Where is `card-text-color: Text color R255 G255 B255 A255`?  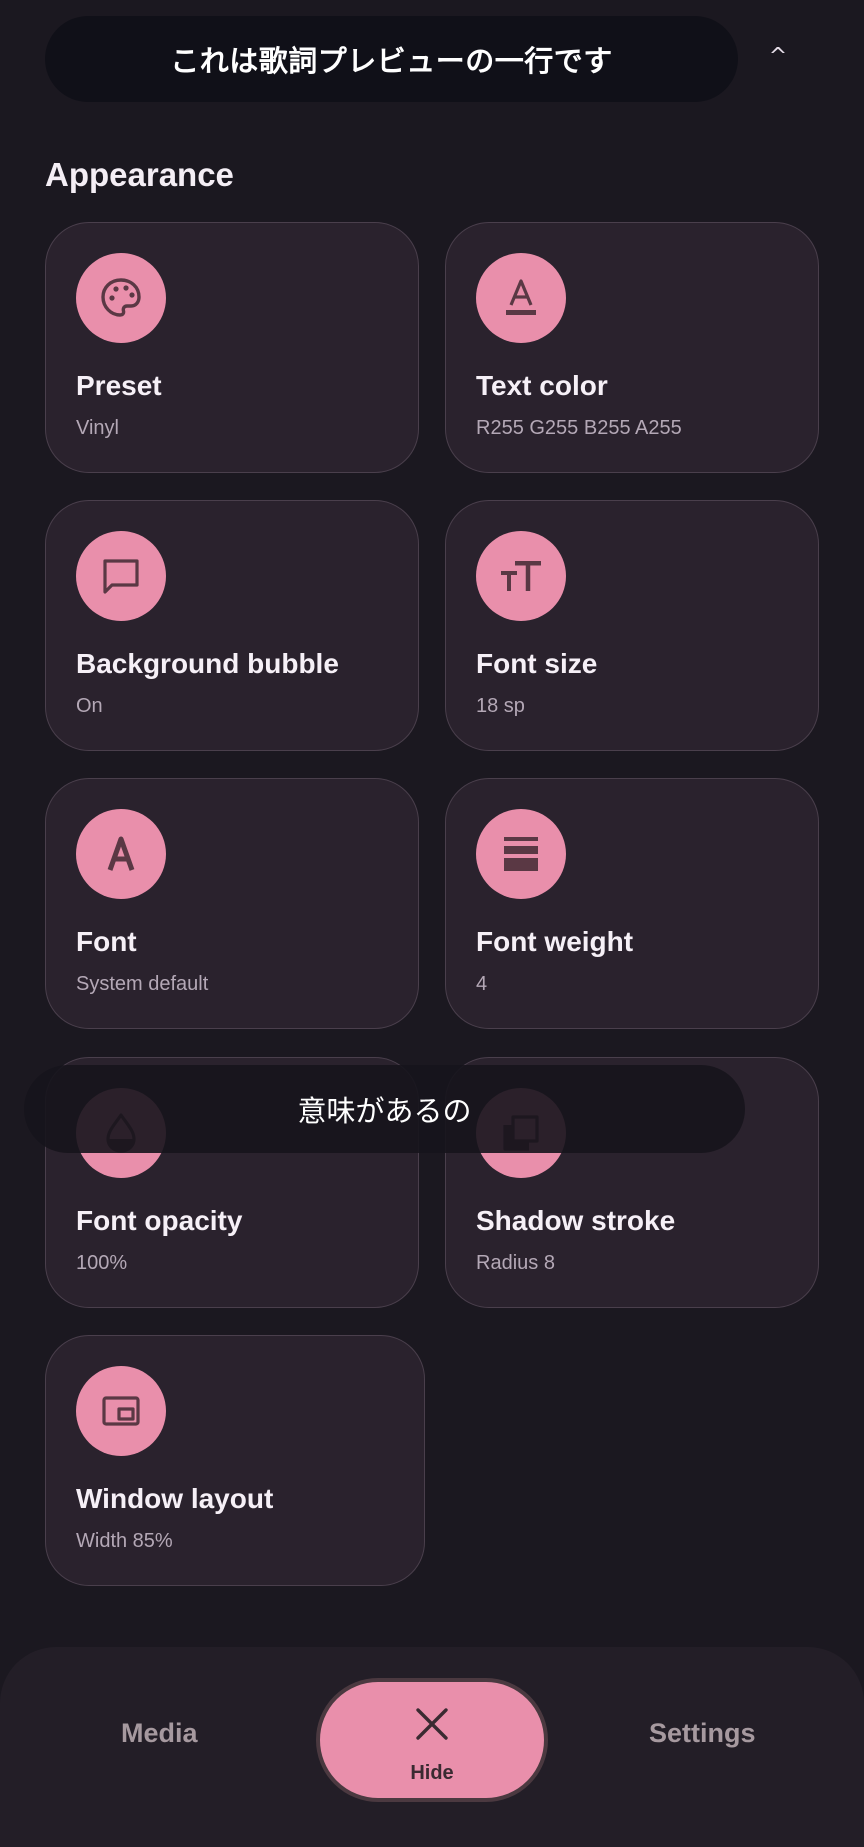
card-text-color: Text color R255 G255 B255 A255 is located at coordinates (632, 347).